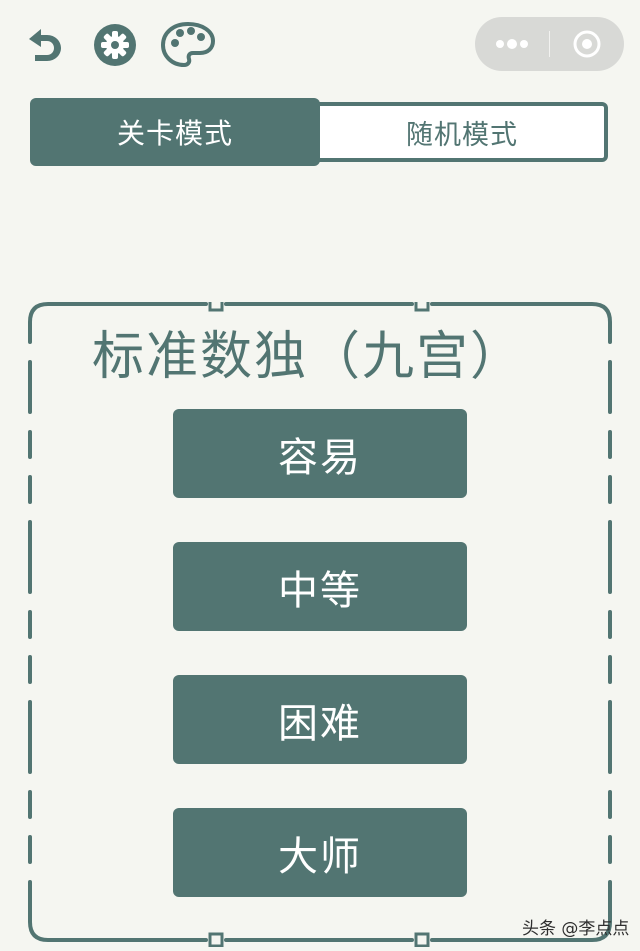 This screenshot has width=640, height=951. I want to click on watermark-text: 头条 @李点点, so click(576, 929).